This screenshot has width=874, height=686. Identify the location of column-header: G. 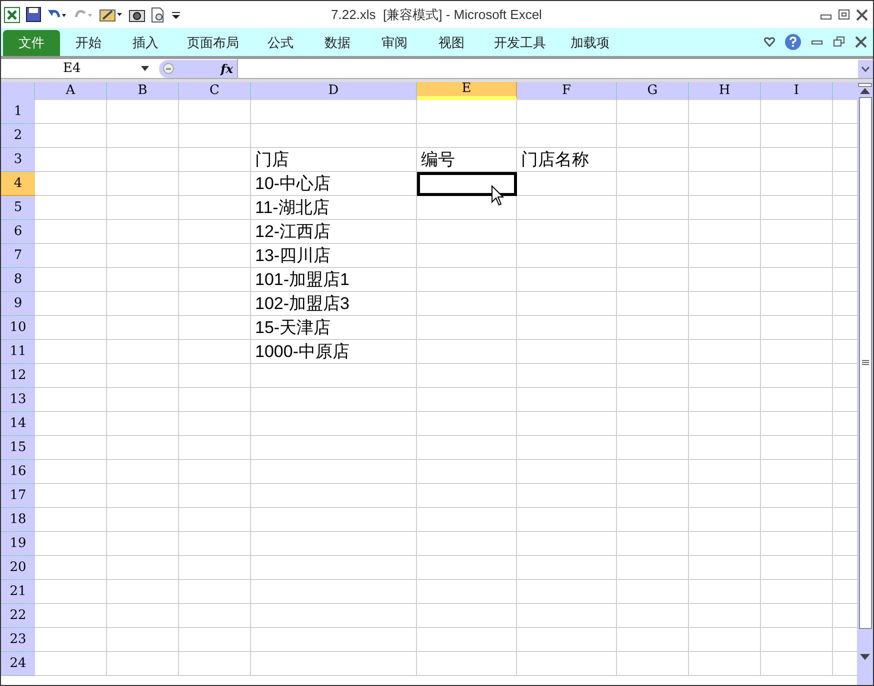
(653, 91).